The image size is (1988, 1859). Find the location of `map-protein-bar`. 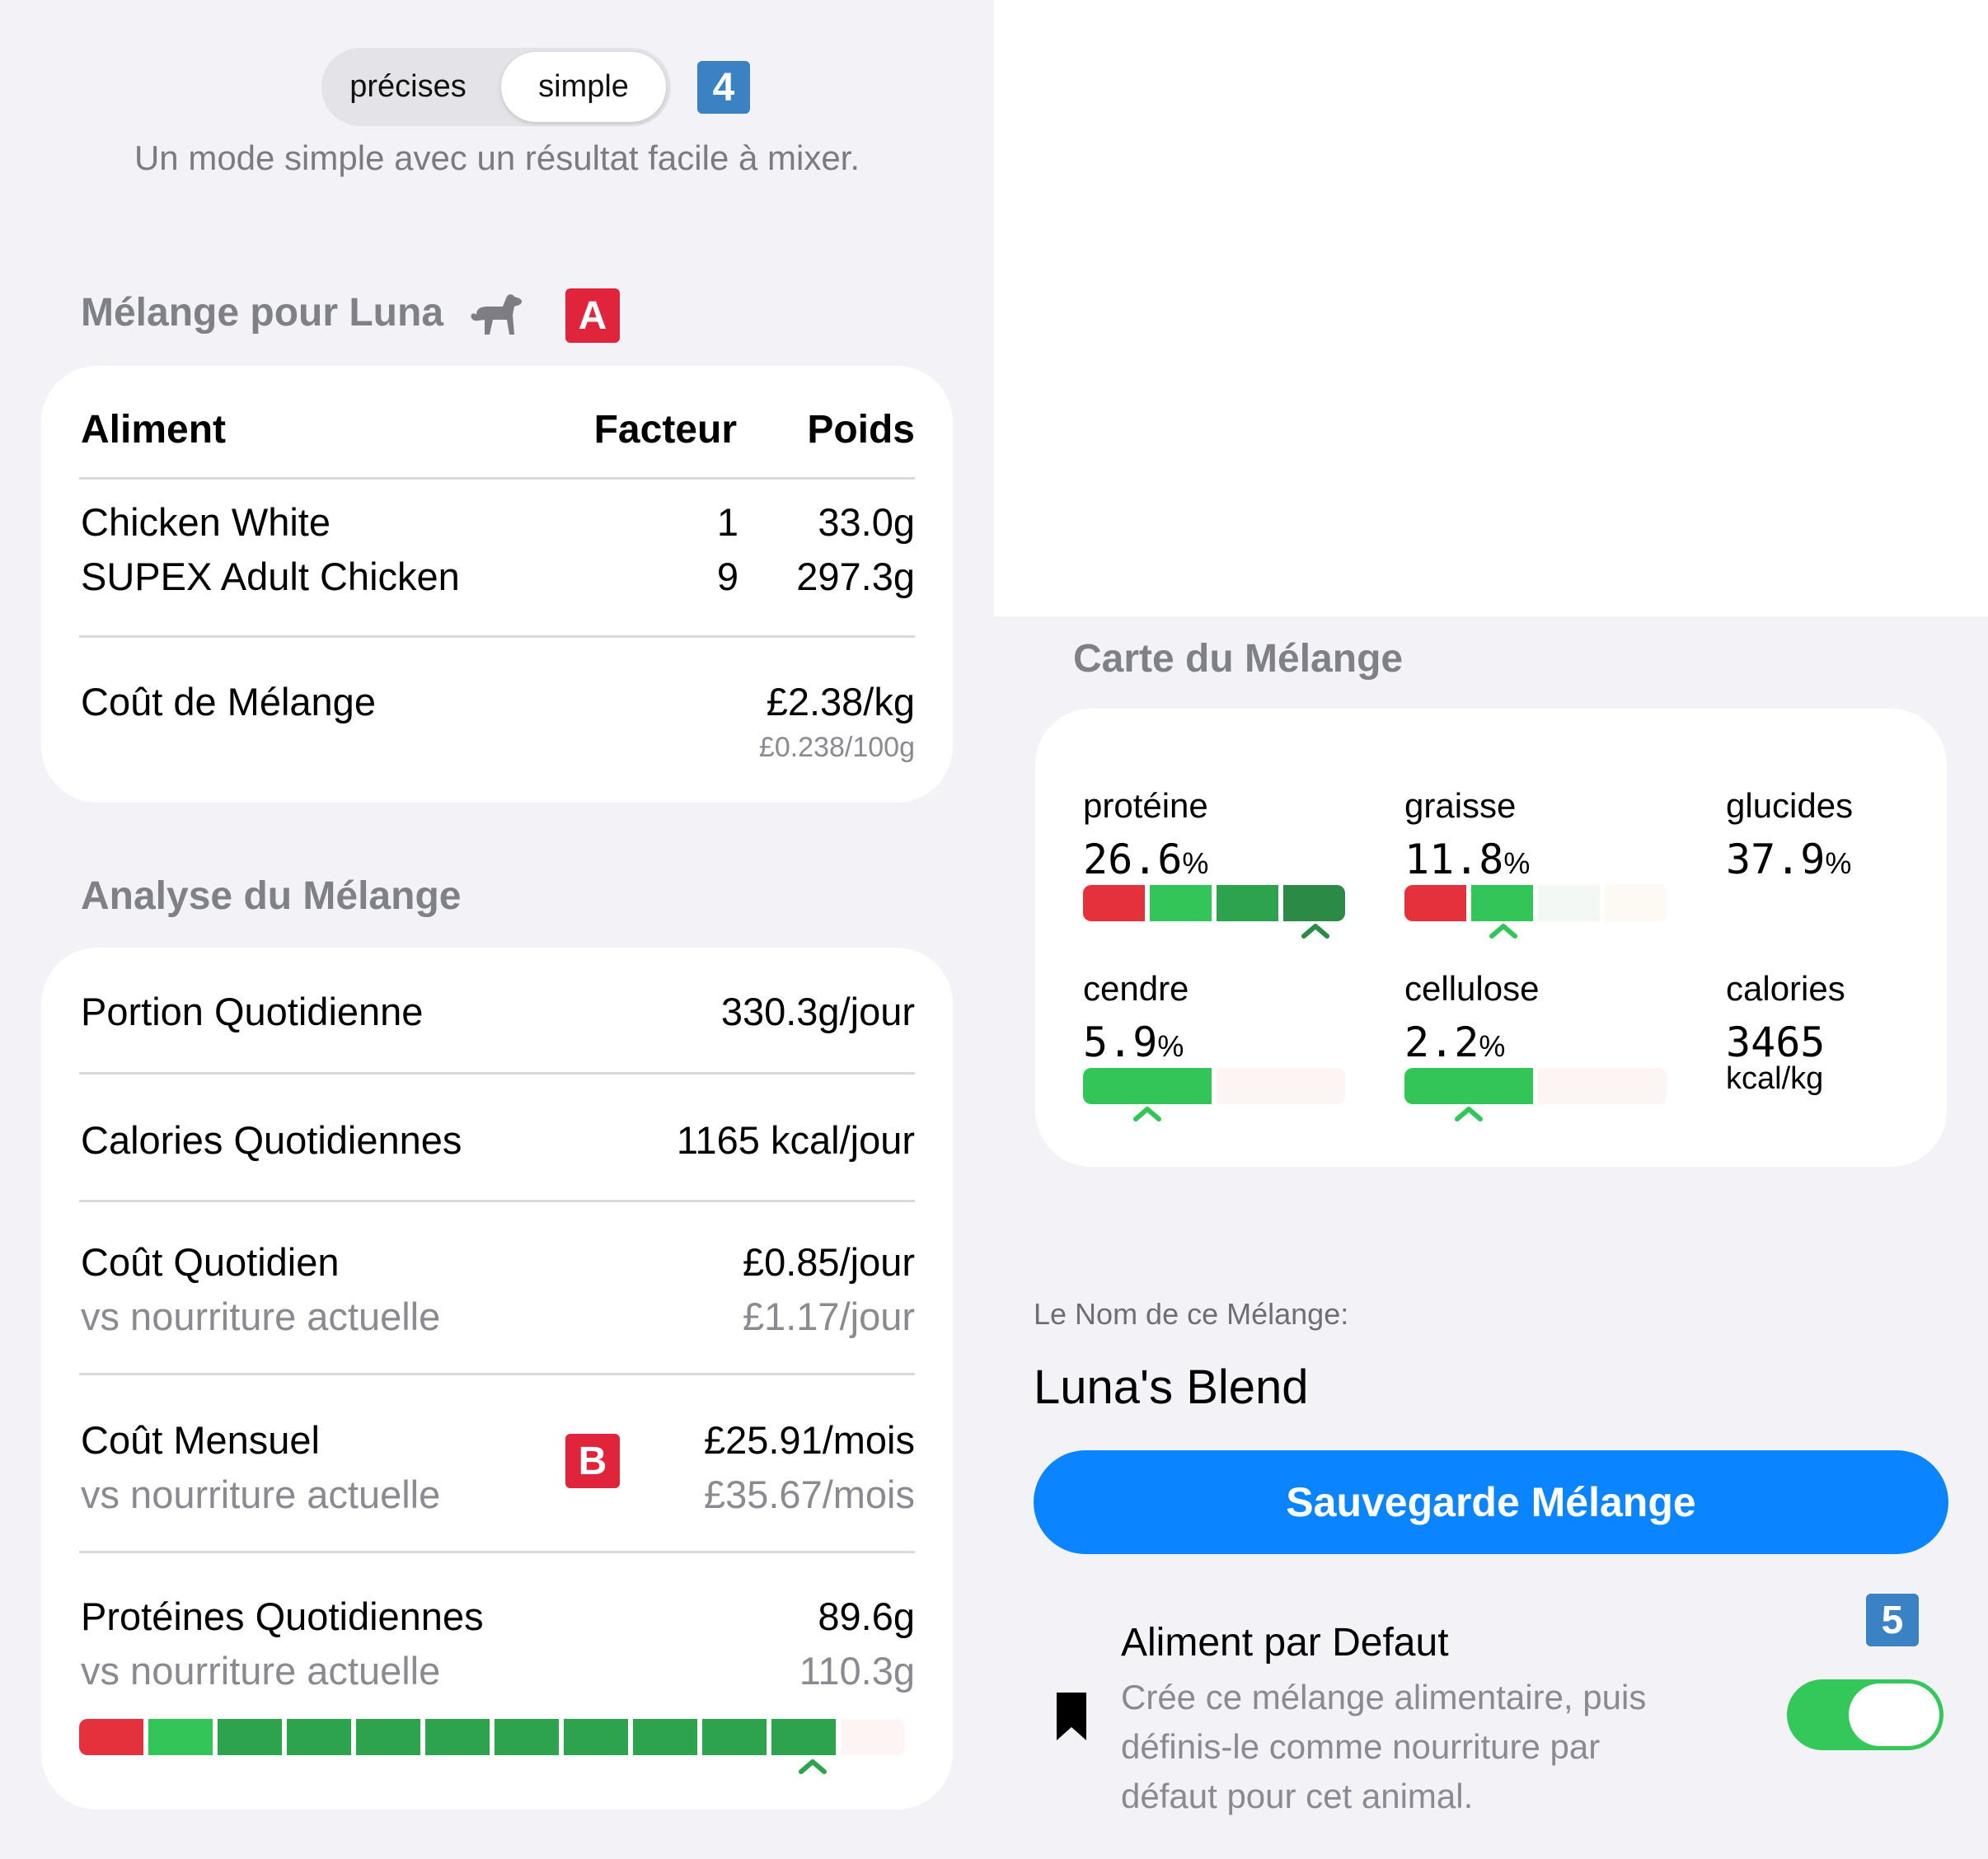

map-protein-bar is located at coordinates (1214, 903).